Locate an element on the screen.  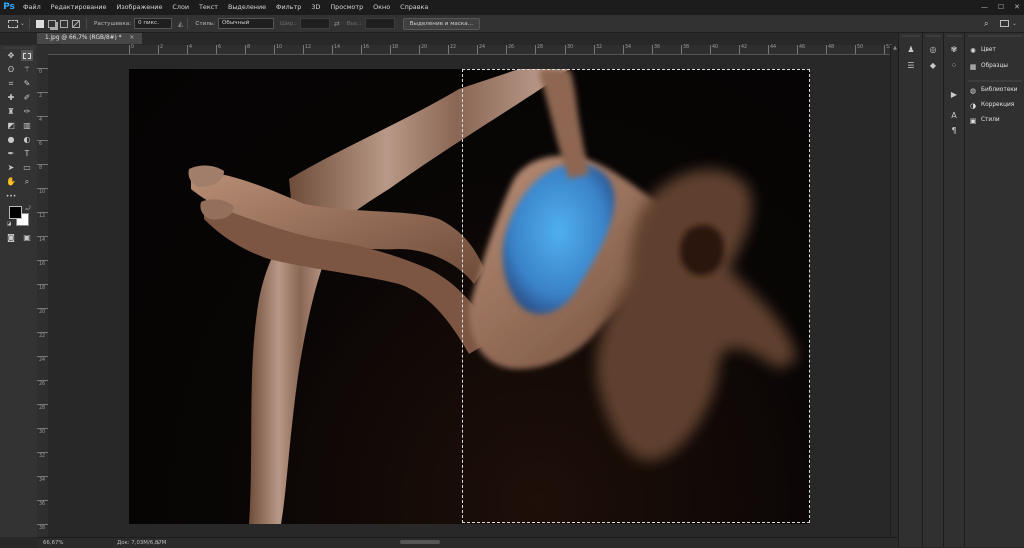
panel-item-swatches: ▦ Образцы is located at coordinates (988, 66).